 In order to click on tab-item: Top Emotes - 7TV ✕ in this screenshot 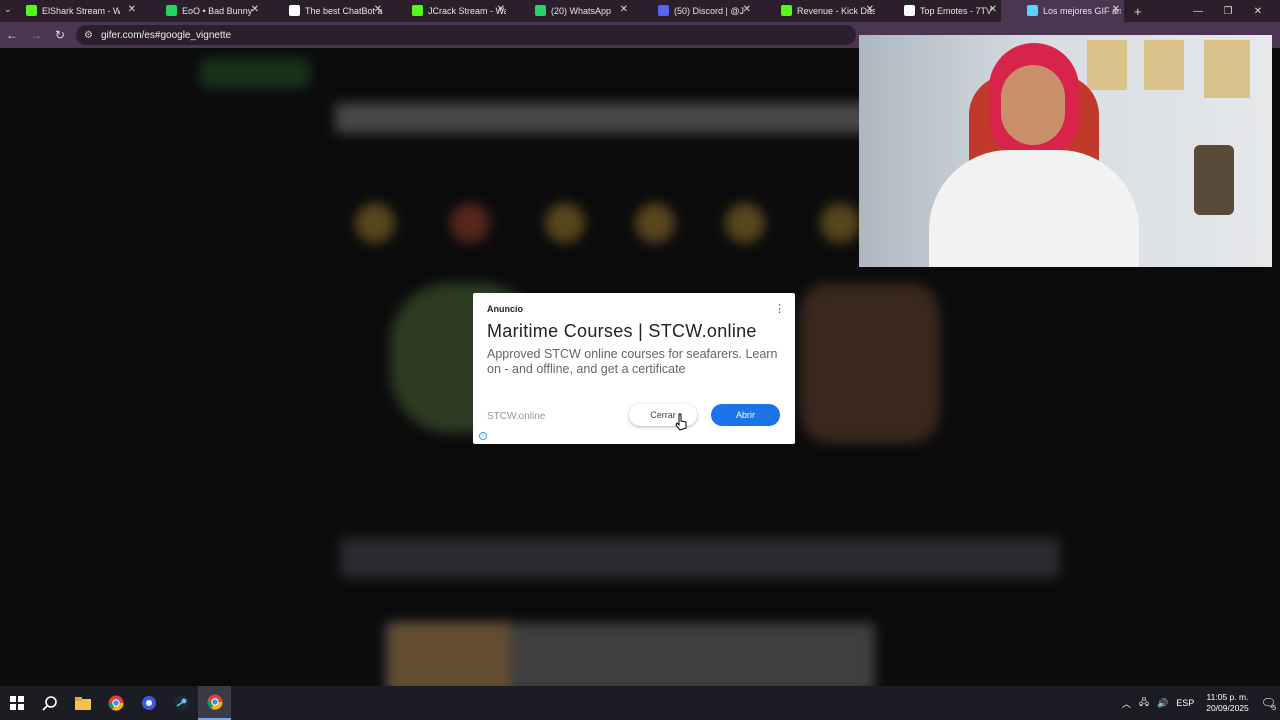, I will do `click(939, 11)`.